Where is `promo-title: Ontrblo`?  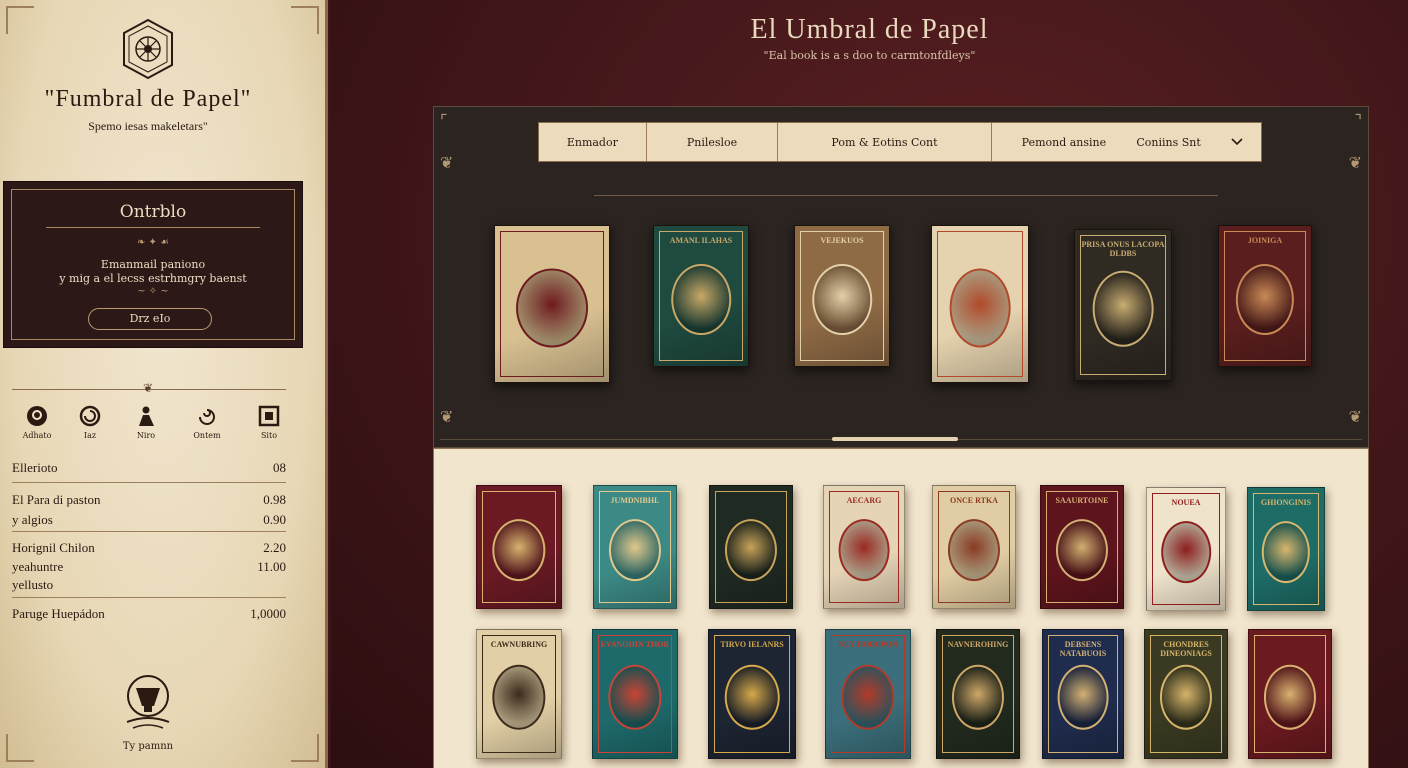
promo-title: Ontrblo is located at coordinates (153, 212).